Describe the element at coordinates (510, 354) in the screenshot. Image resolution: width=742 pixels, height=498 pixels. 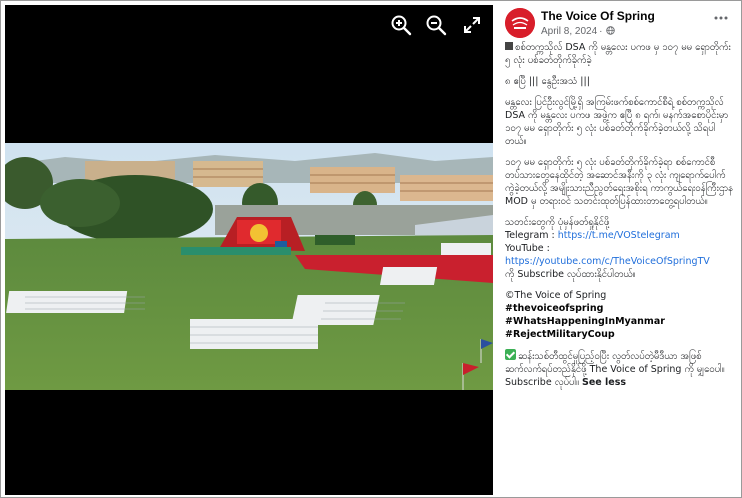
I see `check-mark-icon` at that location.